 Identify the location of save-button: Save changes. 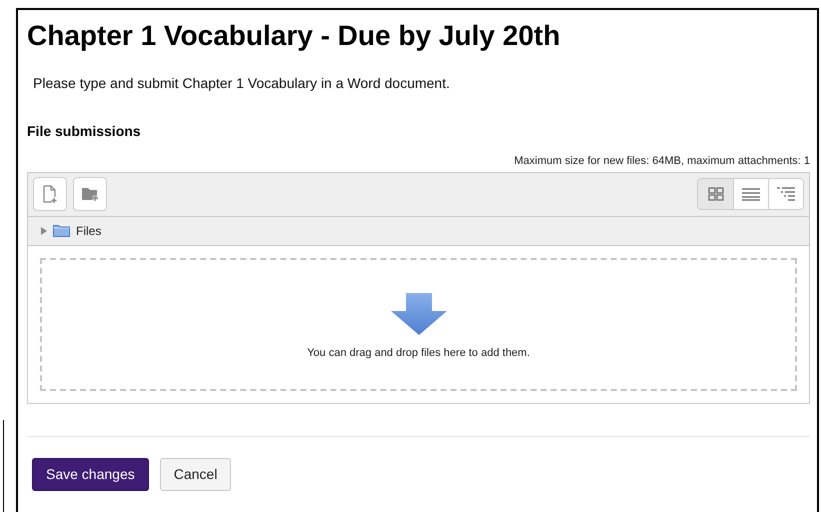
(90, 474).